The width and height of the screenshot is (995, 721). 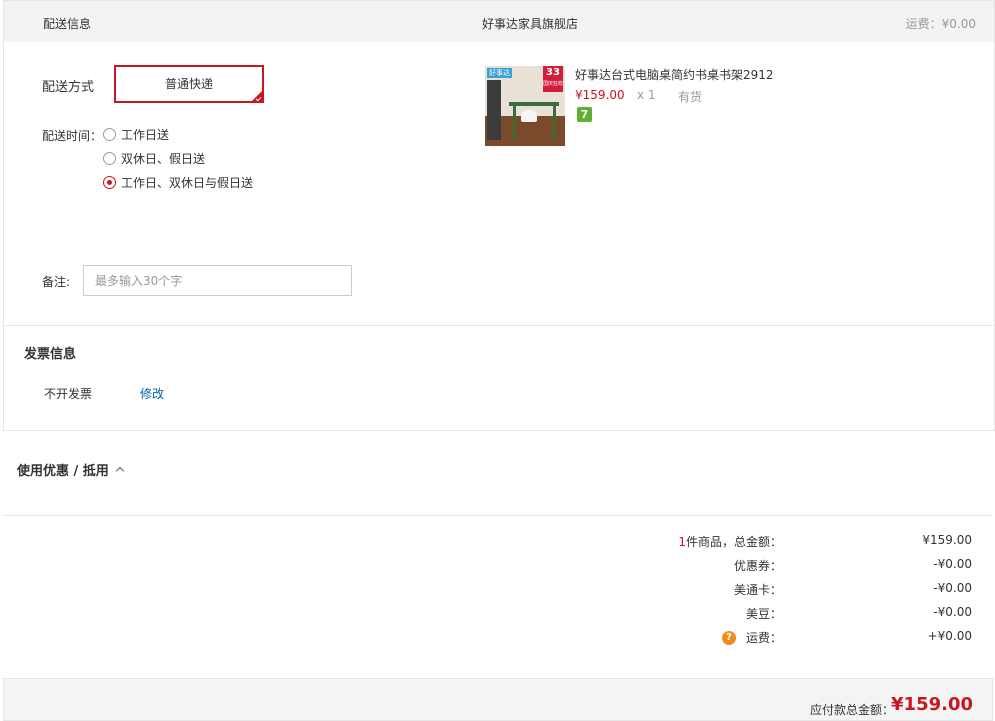 I want to click on summary-card-value: -¥0.00, so click(x=952, y=588).